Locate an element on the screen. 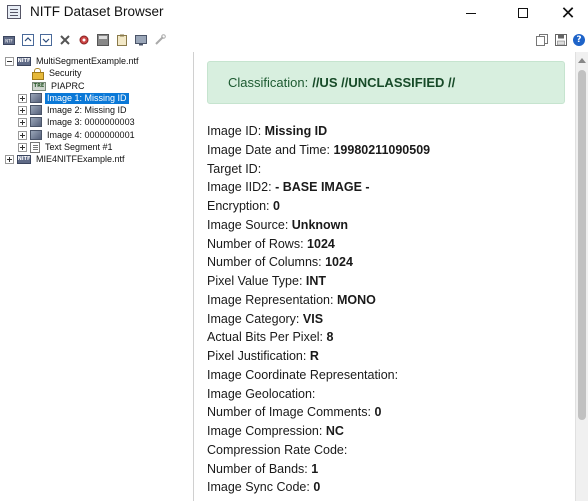 The height and width of the screenshot is (501, 588). app-icon is located at coordinates (14, 12).